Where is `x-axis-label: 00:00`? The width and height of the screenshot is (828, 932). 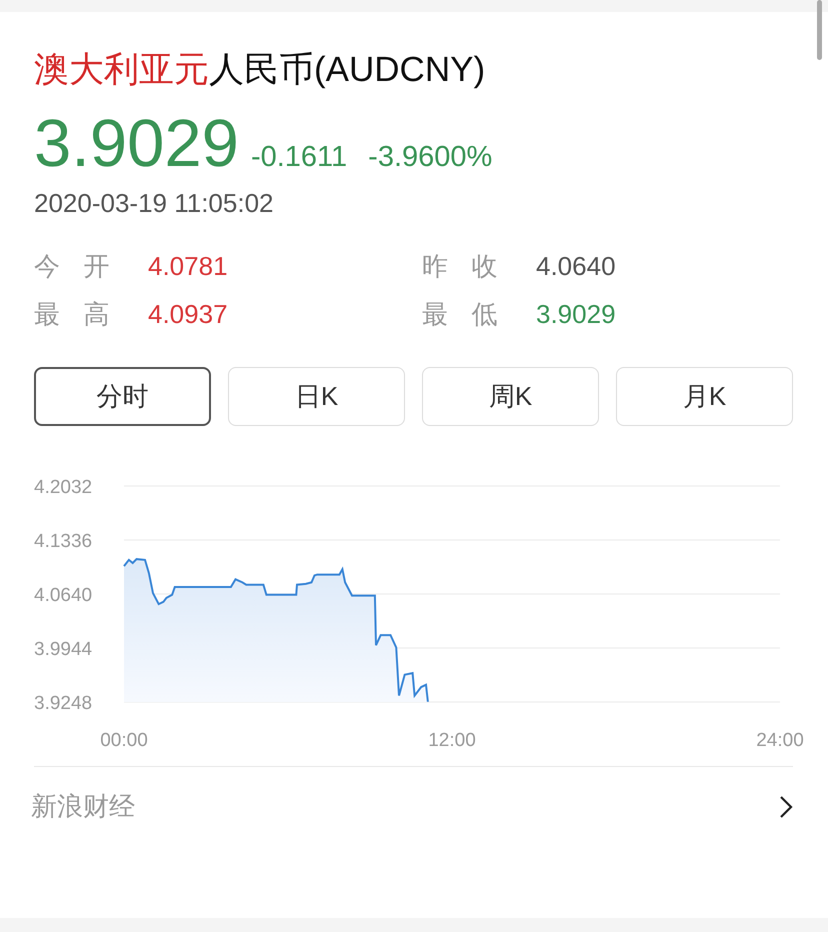
x-axis-label: 00:00 is located at coordinates (124, 740).